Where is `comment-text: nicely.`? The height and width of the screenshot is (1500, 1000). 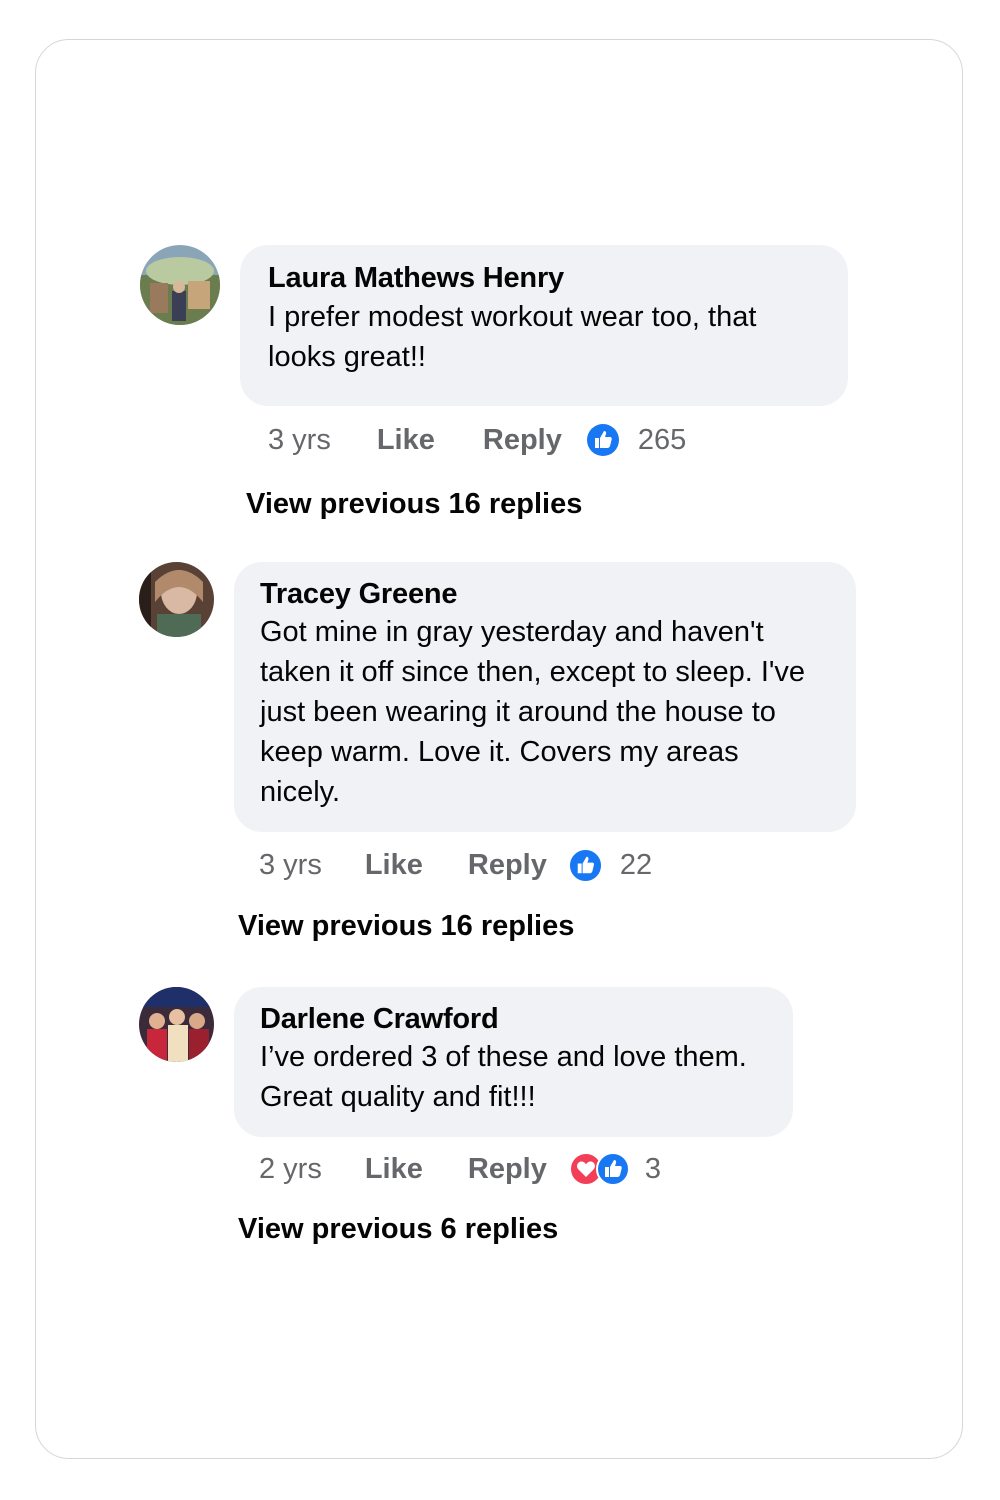
comment-text: nicely. is located at coordinates (300, 792).